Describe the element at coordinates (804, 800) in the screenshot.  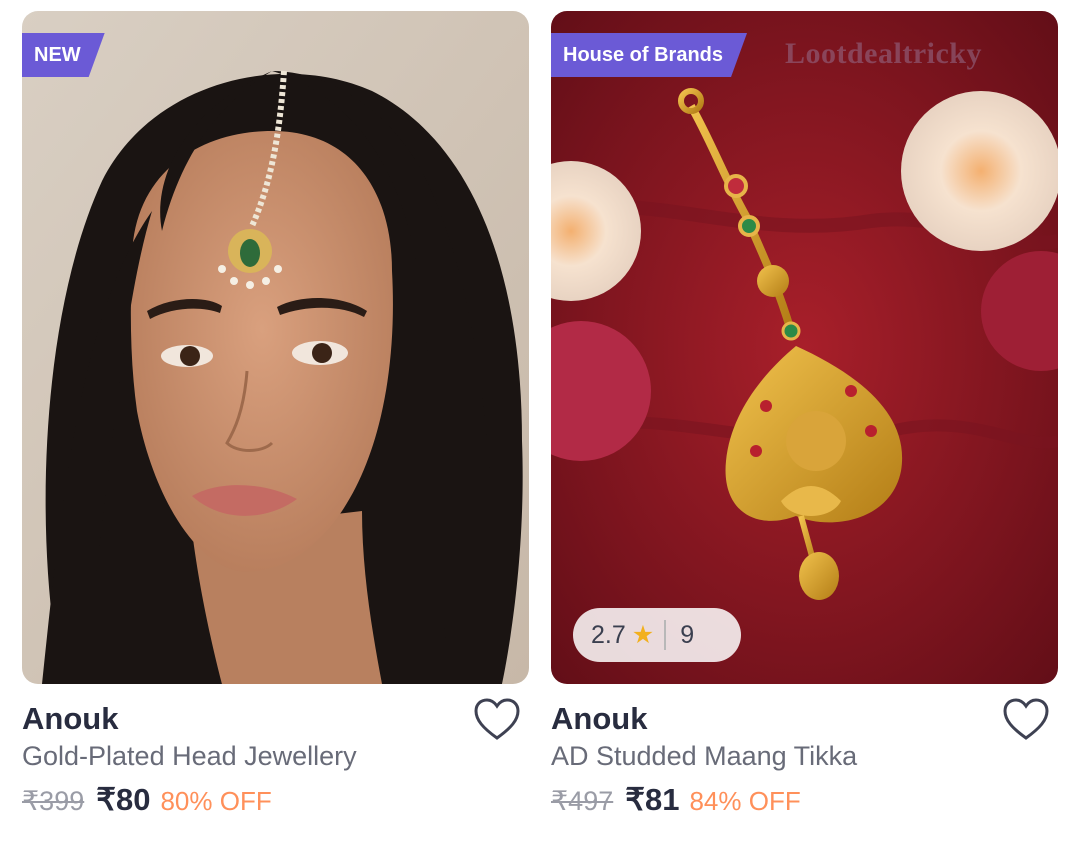
I see `price-row: ₹497 ₹81 84% OFF` at that location.